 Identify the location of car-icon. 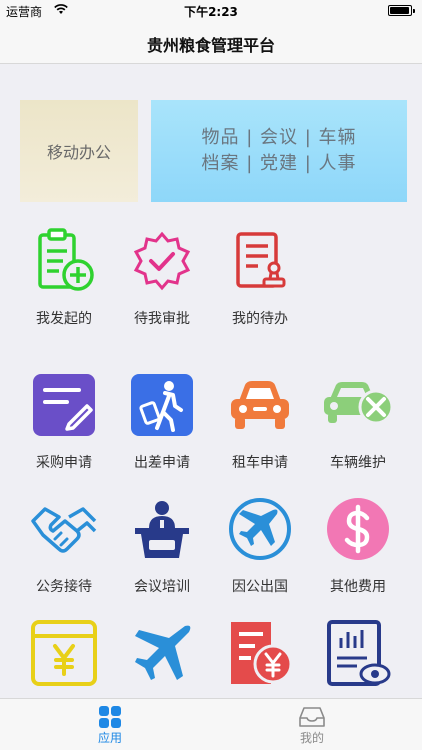
(260, 405).